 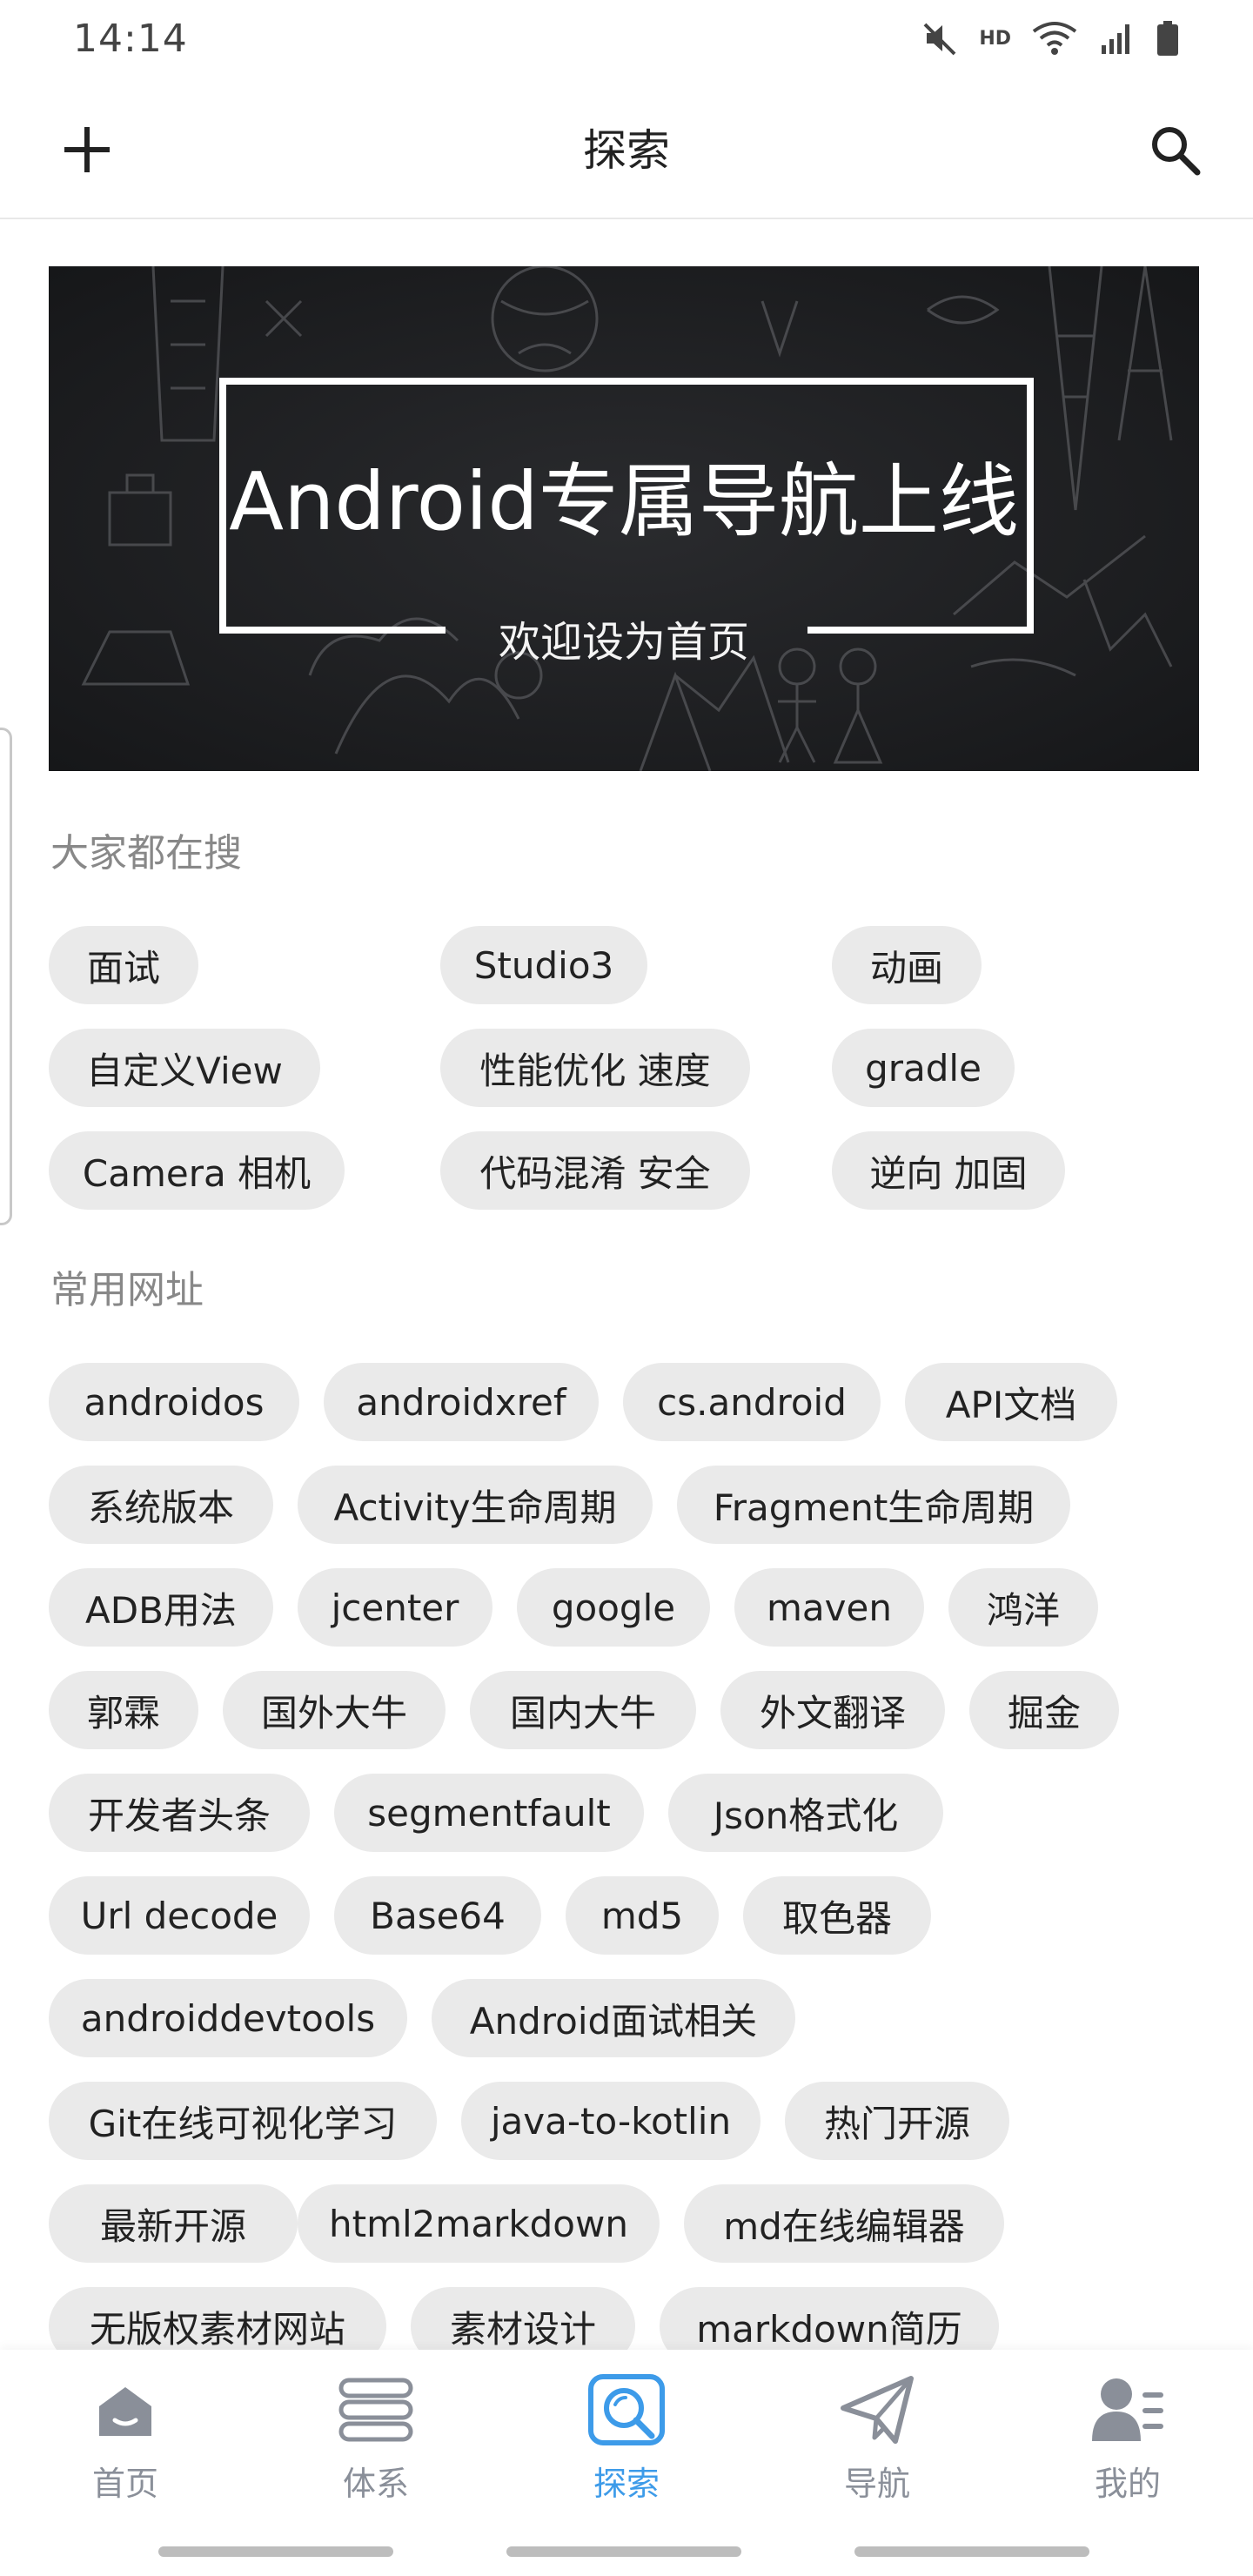 What do you see at coordinates (832, 1710) in the screenshot?
I see `site-chip: 外文翻译` at bounding box center [832, 1710].